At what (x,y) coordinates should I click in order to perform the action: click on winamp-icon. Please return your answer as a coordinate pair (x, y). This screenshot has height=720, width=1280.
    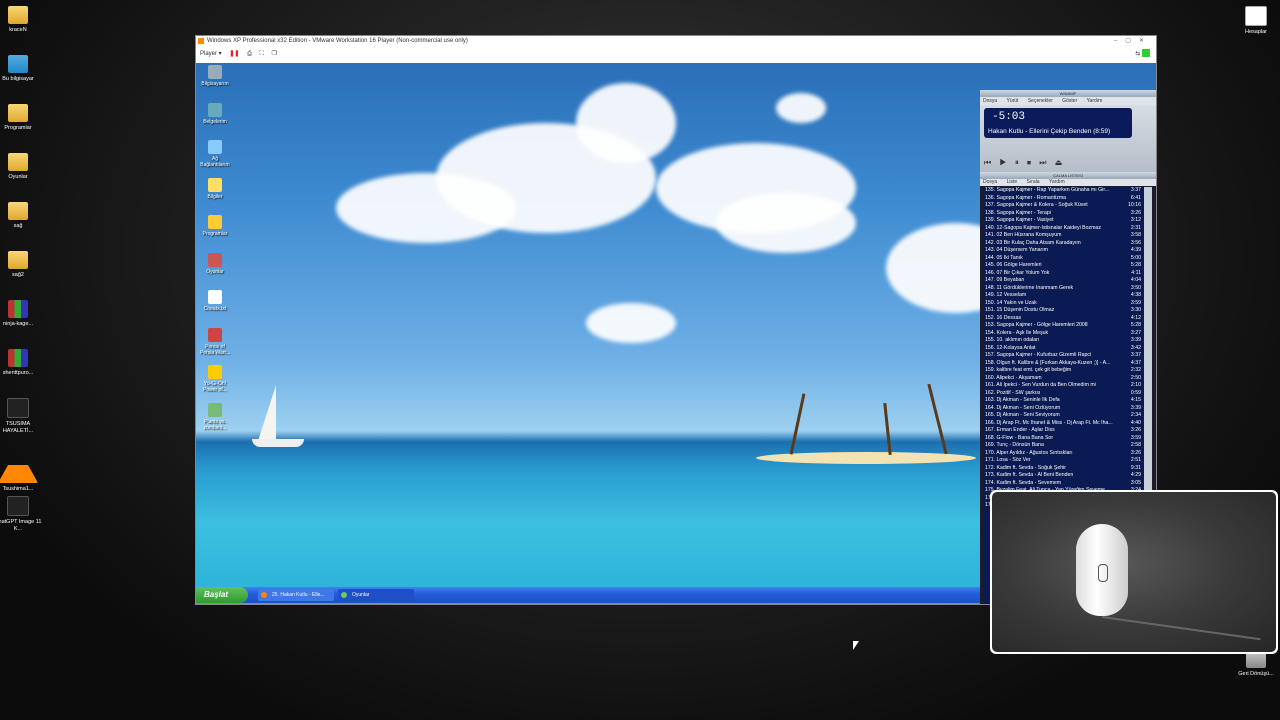
    Looking at the image, I should click on (264, 595).